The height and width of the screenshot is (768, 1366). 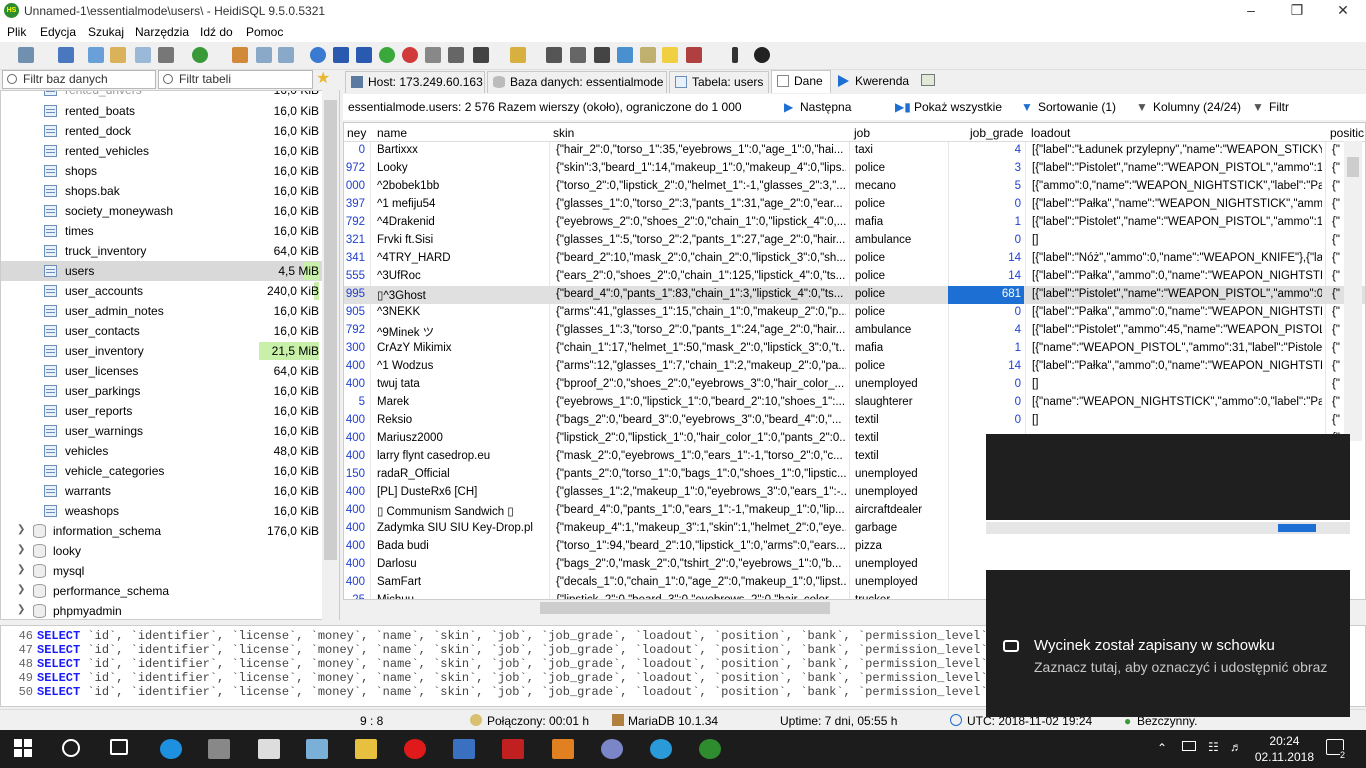 I want to click on cell-name: ^4Drakenid, so click(x=462, y=222).